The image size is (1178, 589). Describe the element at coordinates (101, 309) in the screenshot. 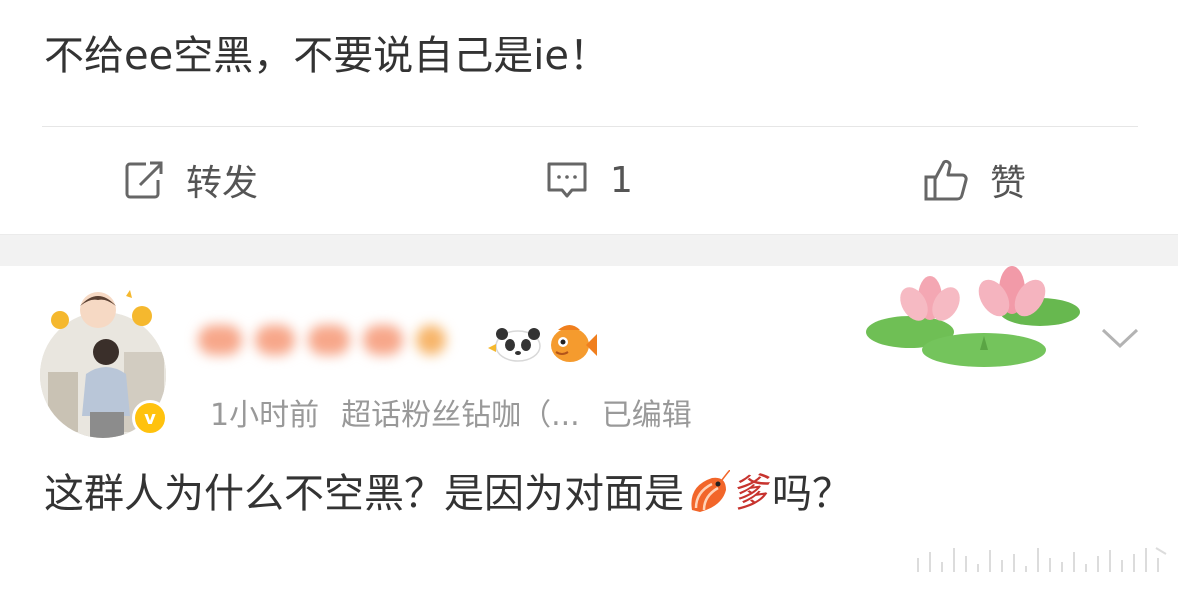

I see `avatar-decoration-icon` at that location.